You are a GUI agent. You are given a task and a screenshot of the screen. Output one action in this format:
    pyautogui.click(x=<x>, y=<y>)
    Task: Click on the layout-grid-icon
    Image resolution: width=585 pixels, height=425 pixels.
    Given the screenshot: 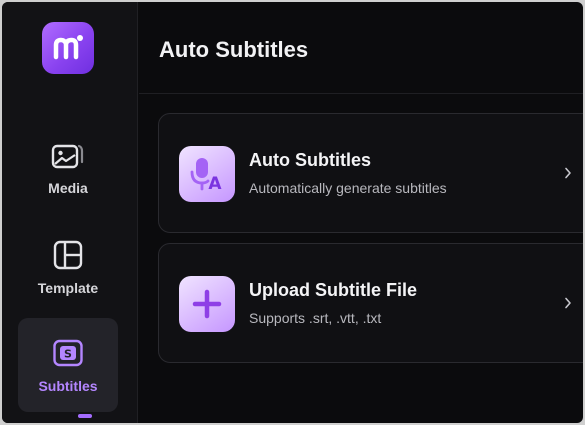 What is the action you would take?
    pyautogui.click(x=68, y=255)
    